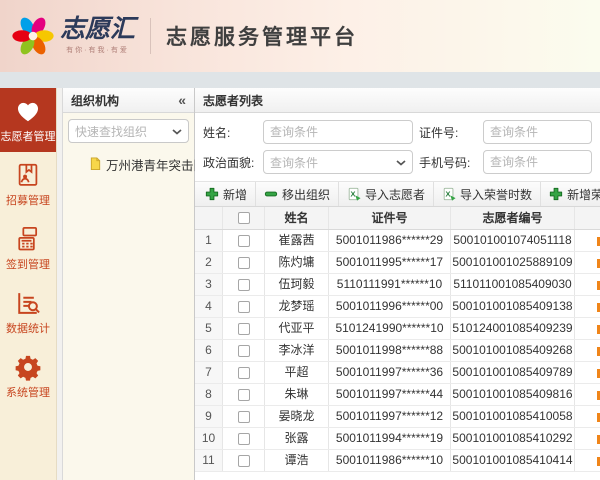 The width and height of the screenshot is (600, 480). Describe the element at coordinates (297, 350) in the screenshot. I see `cell-name: 李冰洋` at that location.